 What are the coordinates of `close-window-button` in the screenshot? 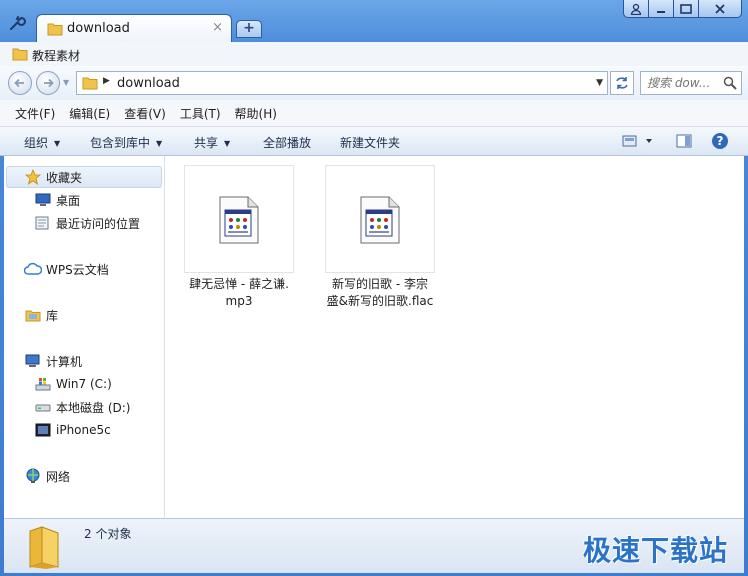 It's located at (720, 9).